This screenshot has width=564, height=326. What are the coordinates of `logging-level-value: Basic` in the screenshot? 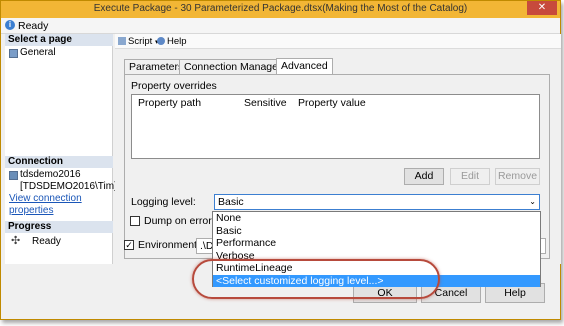 It's located at (231, 202).